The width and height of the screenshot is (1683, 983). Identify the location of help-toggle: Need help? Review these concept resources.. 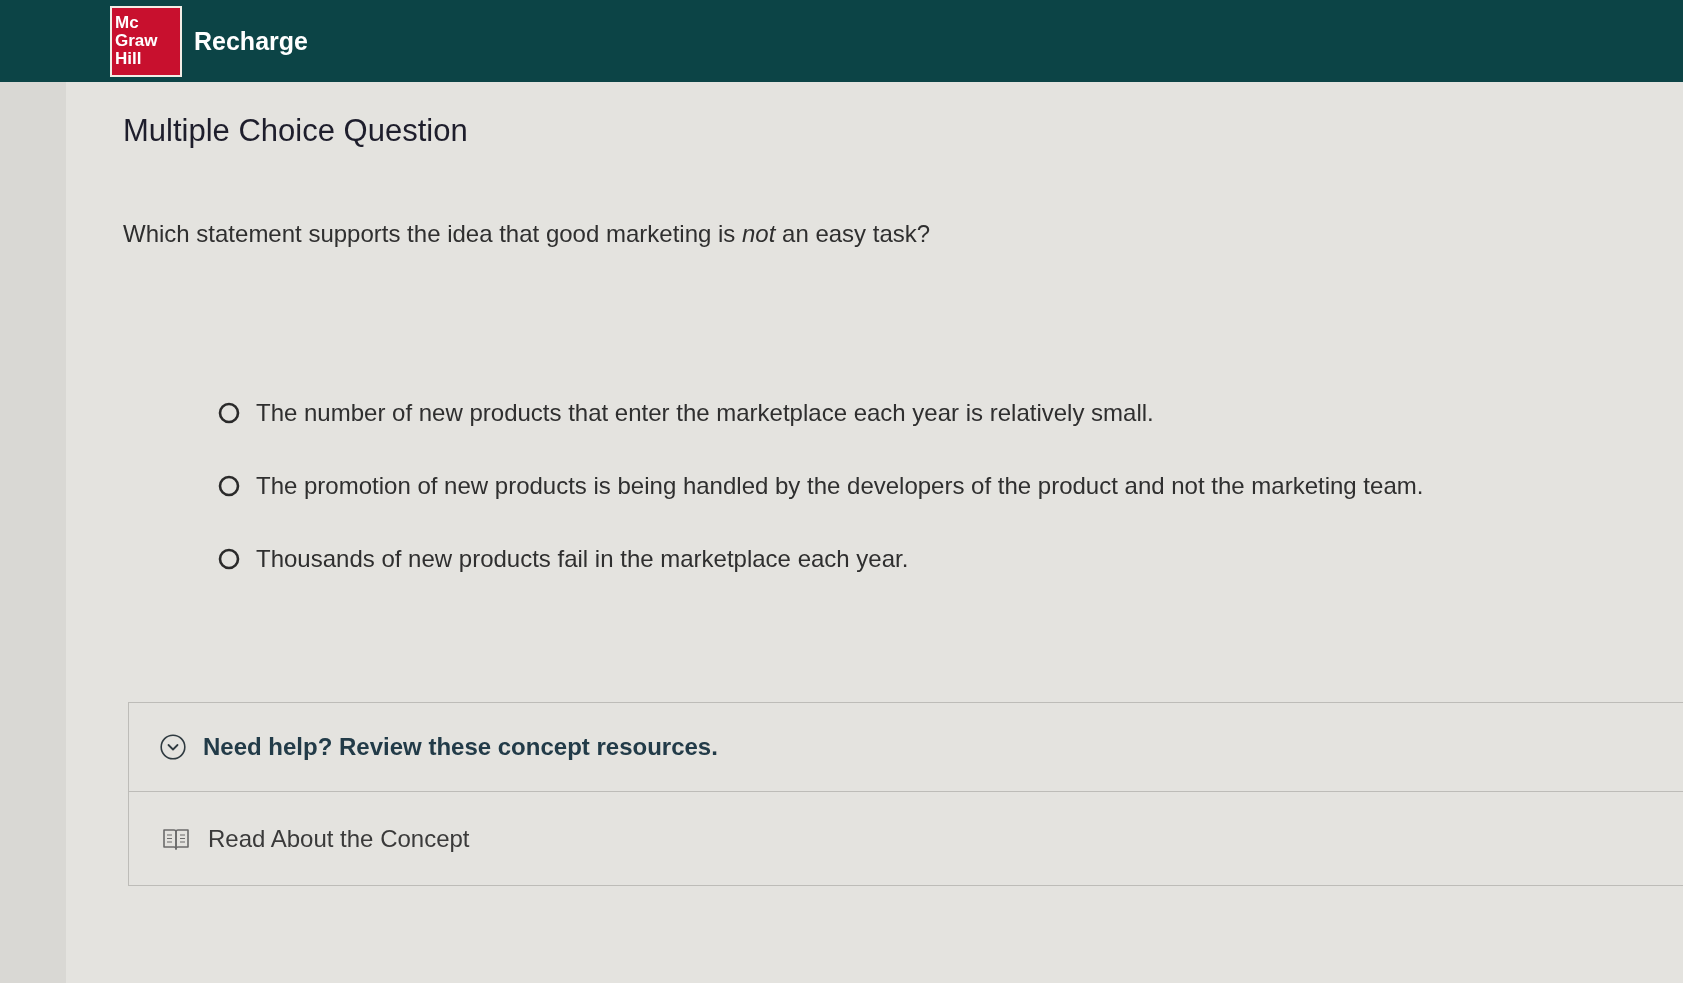
(906, 747).